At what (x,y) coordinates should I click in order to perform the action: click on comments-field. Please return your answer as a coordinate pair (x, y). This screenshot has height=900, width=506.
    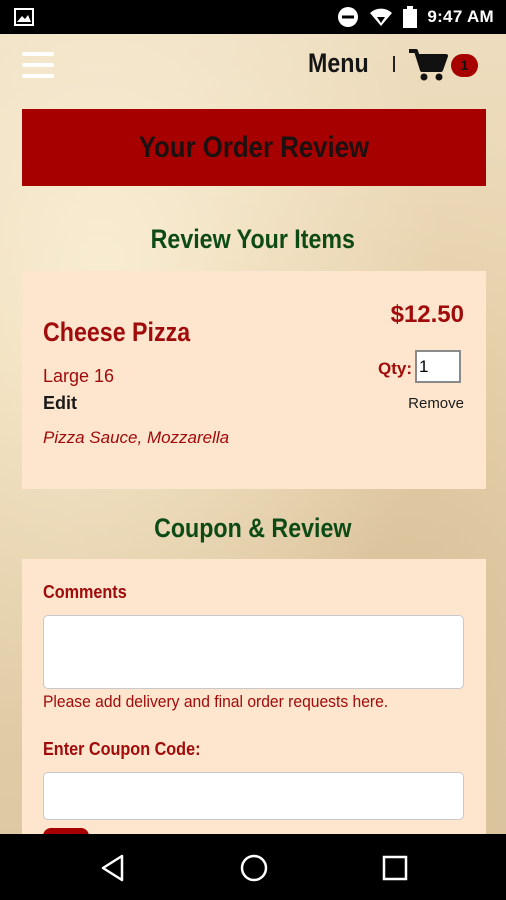
    Looking at the image, I should click on (253, 652).